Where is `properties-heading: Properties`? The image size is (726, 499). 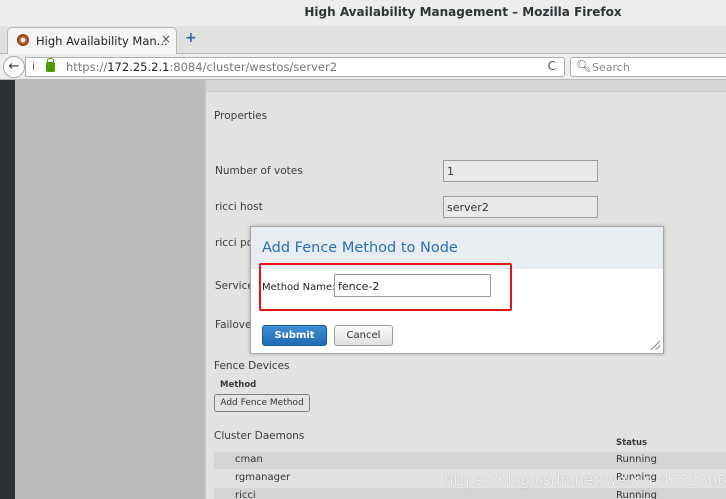
properties-heading: Properties is located at coordinates (241, 116).